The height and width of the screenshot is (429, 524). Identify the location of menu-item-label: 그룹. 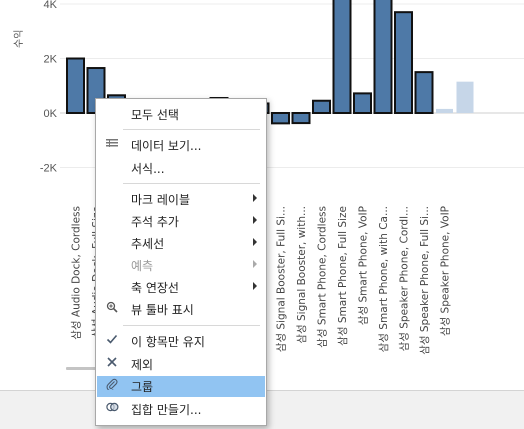
(142, 387).